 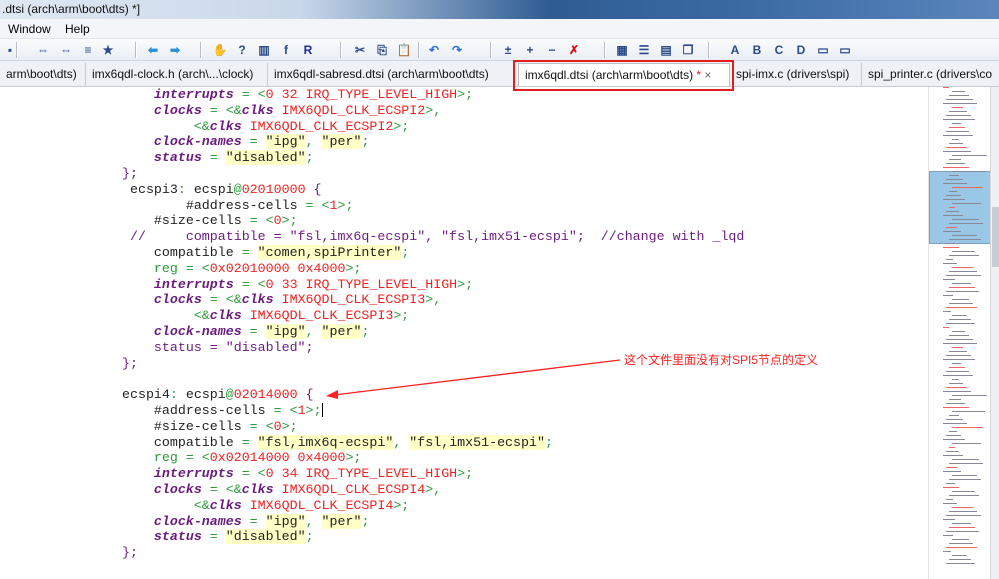 What do you see at coordinates (994, 333) in the screenshot?
I see `vertical-scrollbar` at bounding box center [994, 333].